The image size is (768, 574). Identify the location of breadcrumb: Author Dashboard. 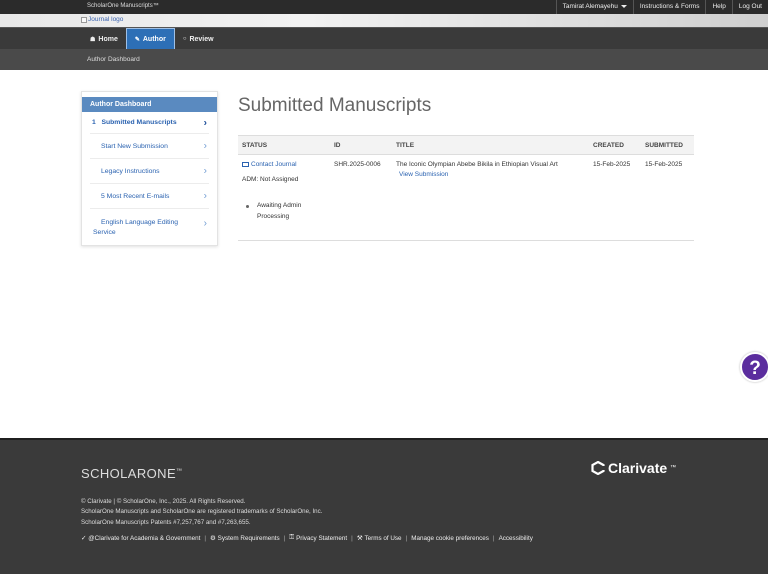
(113, 59).